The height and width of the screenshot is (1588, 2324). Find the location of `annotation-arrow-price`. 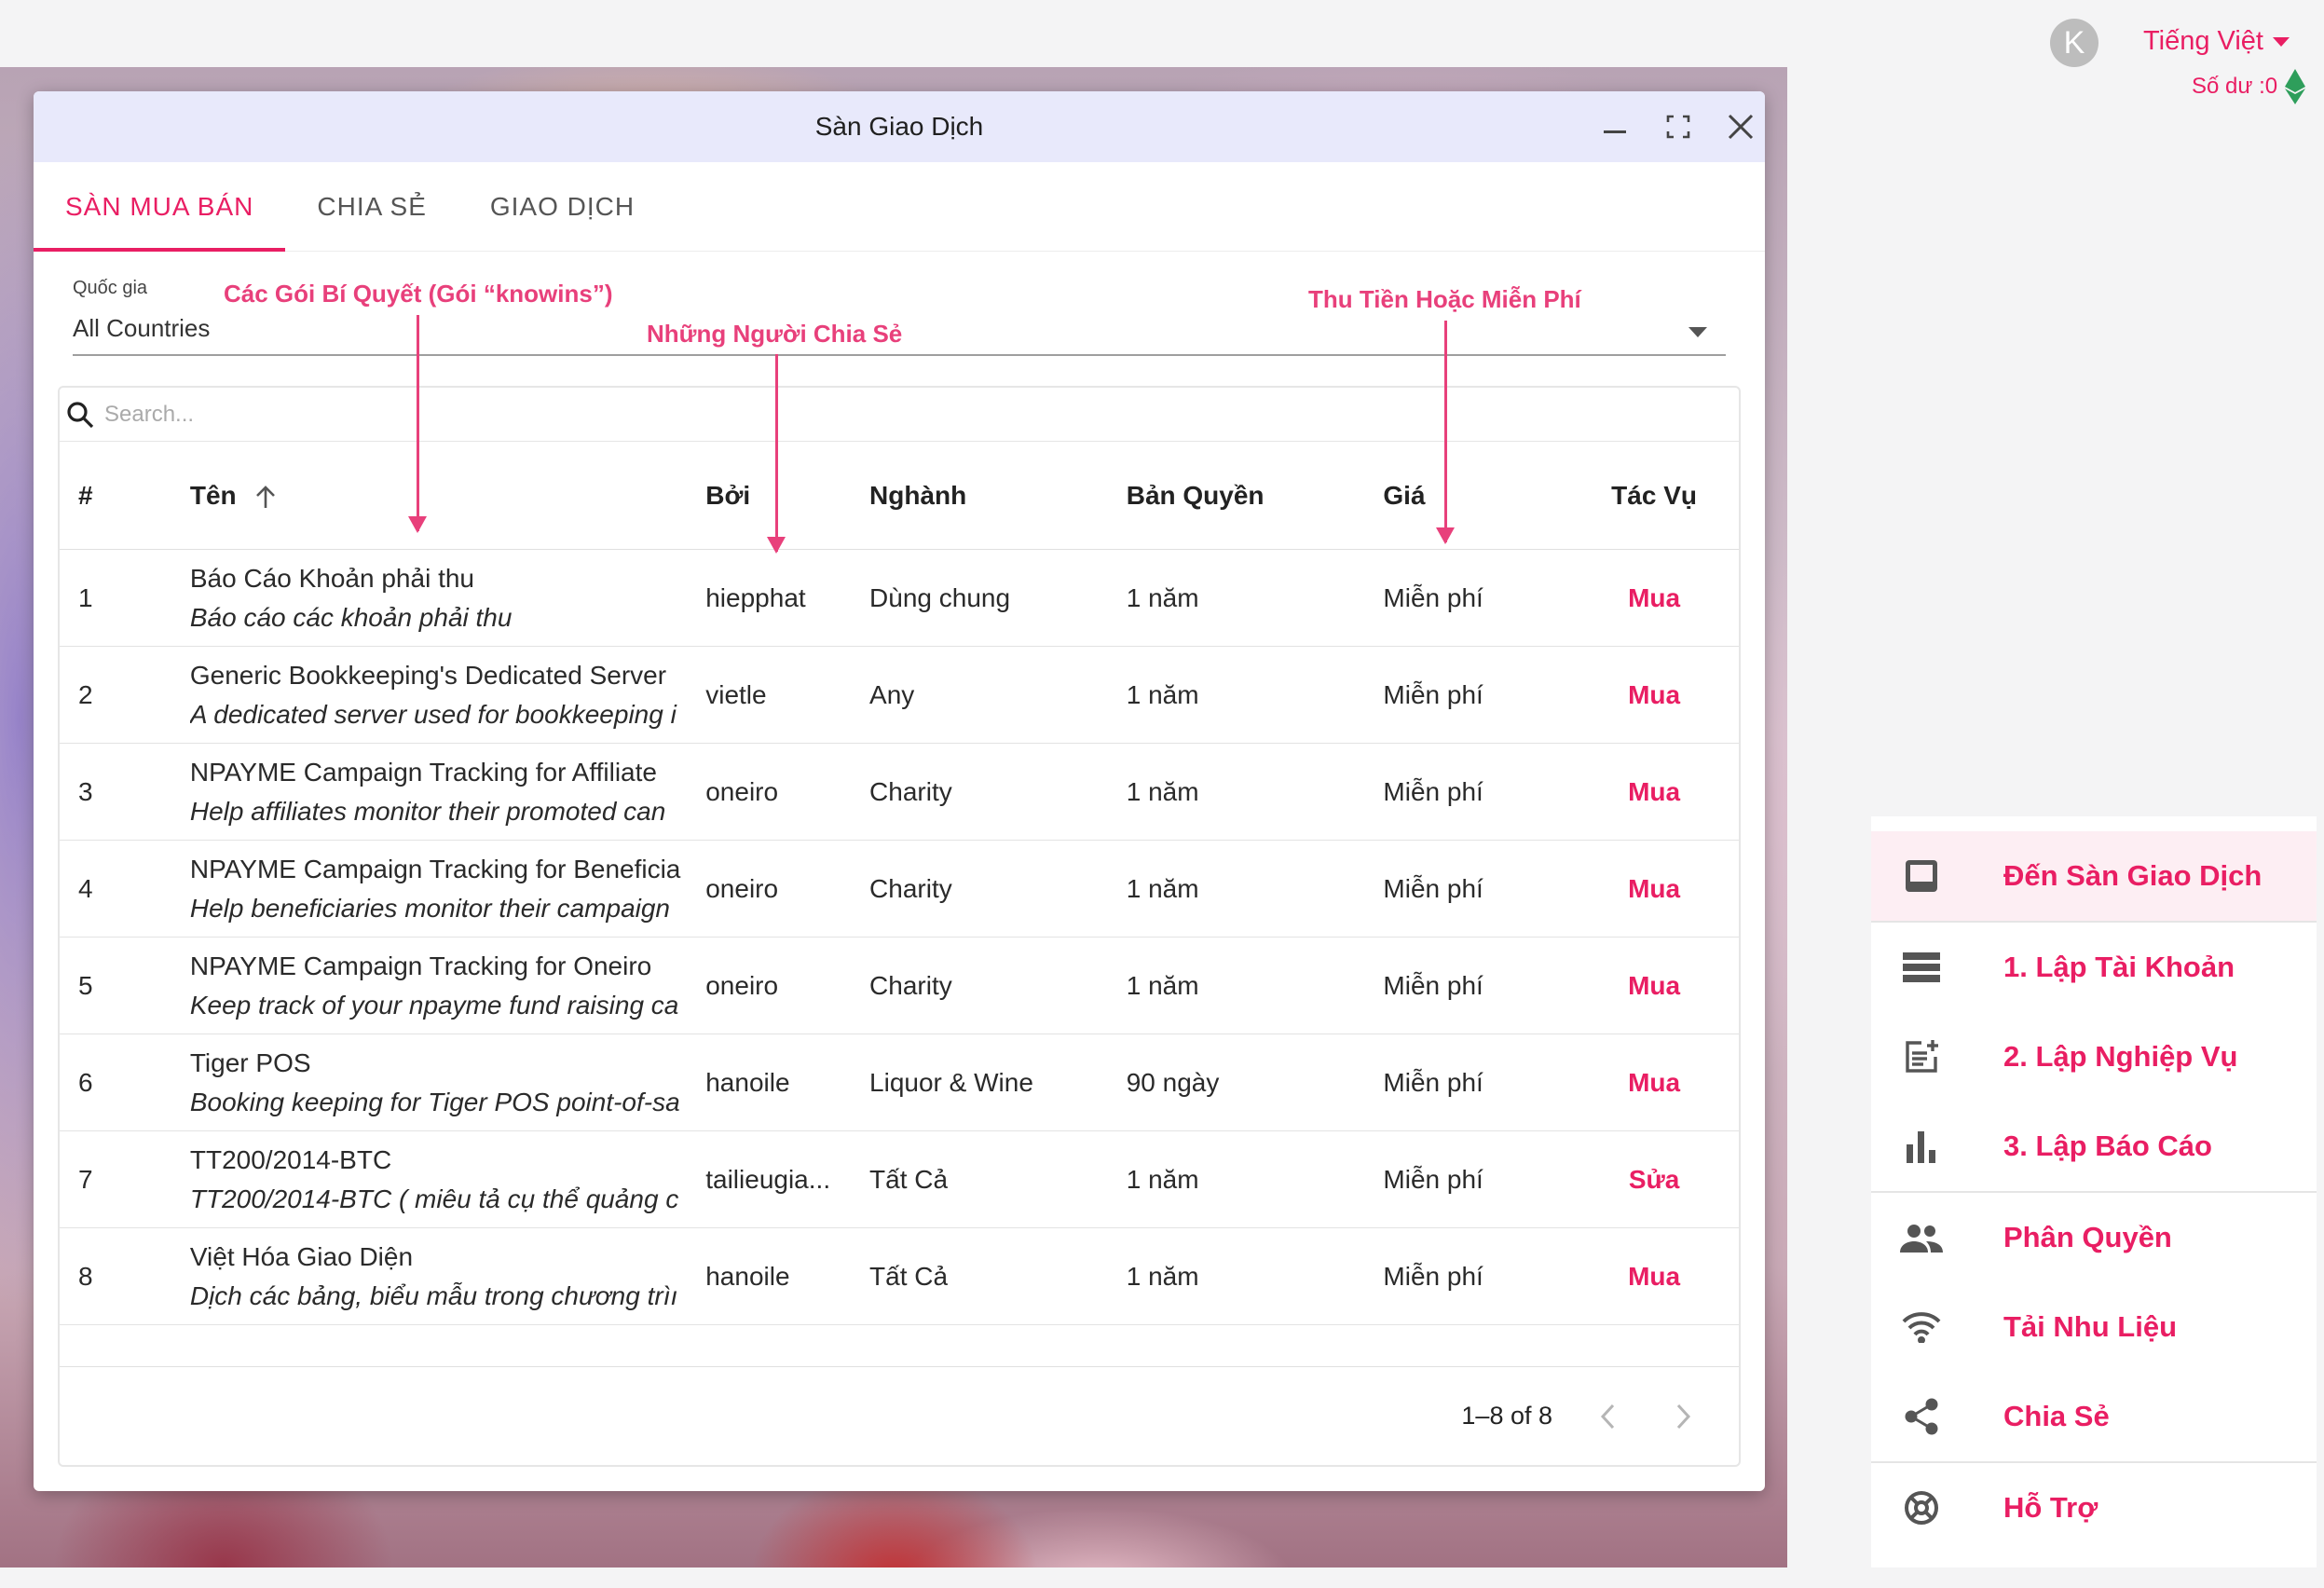

annotation-arrow-price is located at coordinates (1445, 433).